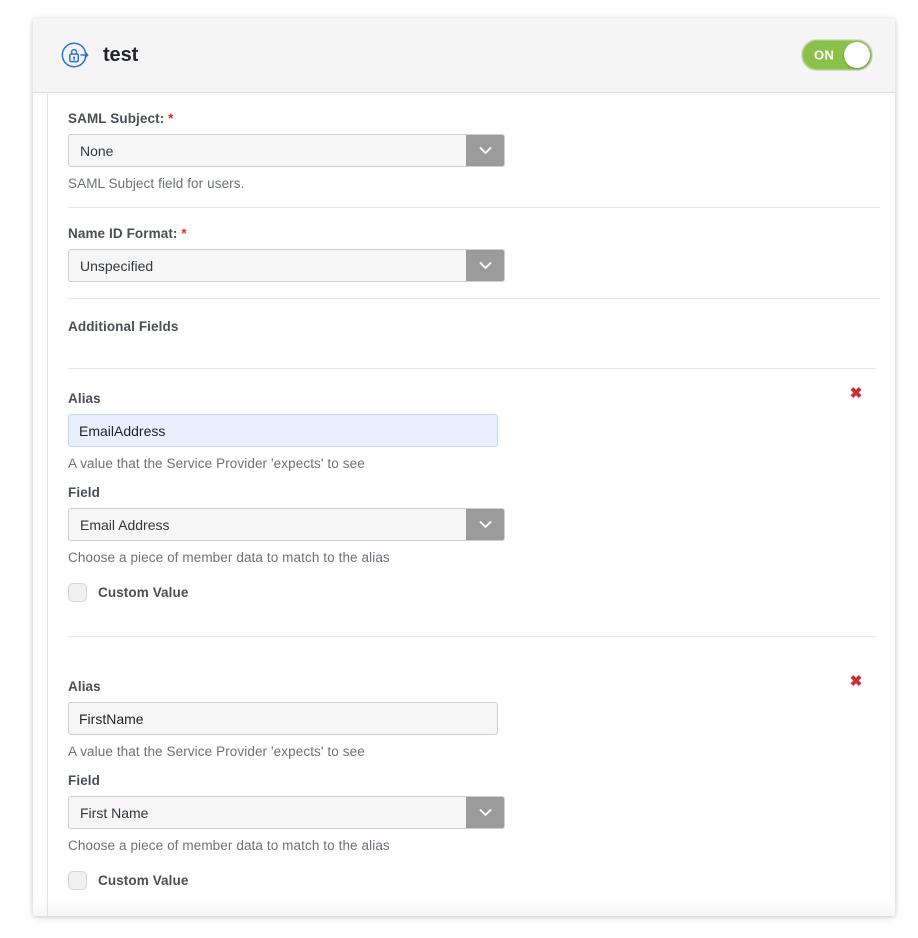 The height and width of the screenshot is (938, 918). I want to click on additional-fields-header: Additional Fields, so click(474, 334).